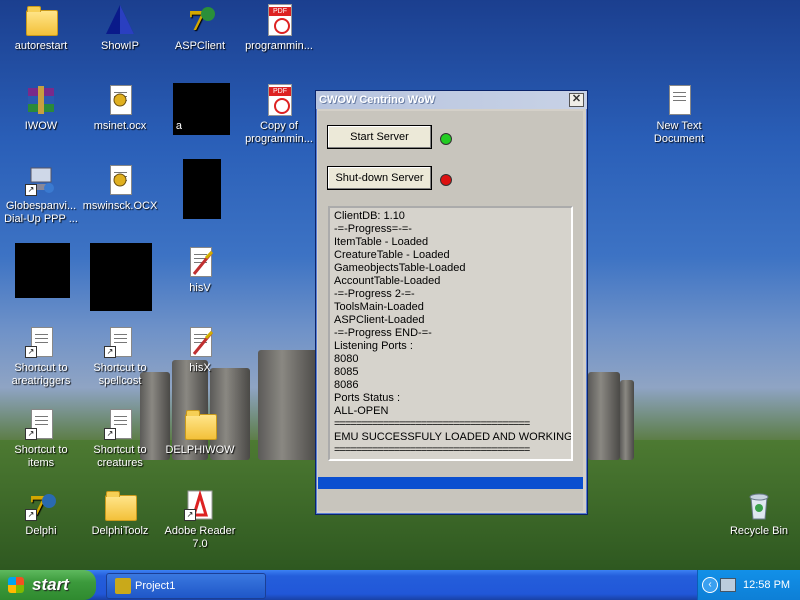  Describe the element at coordinates (120, 20) in the screenshot. I see `pyramid-icon` at that location.